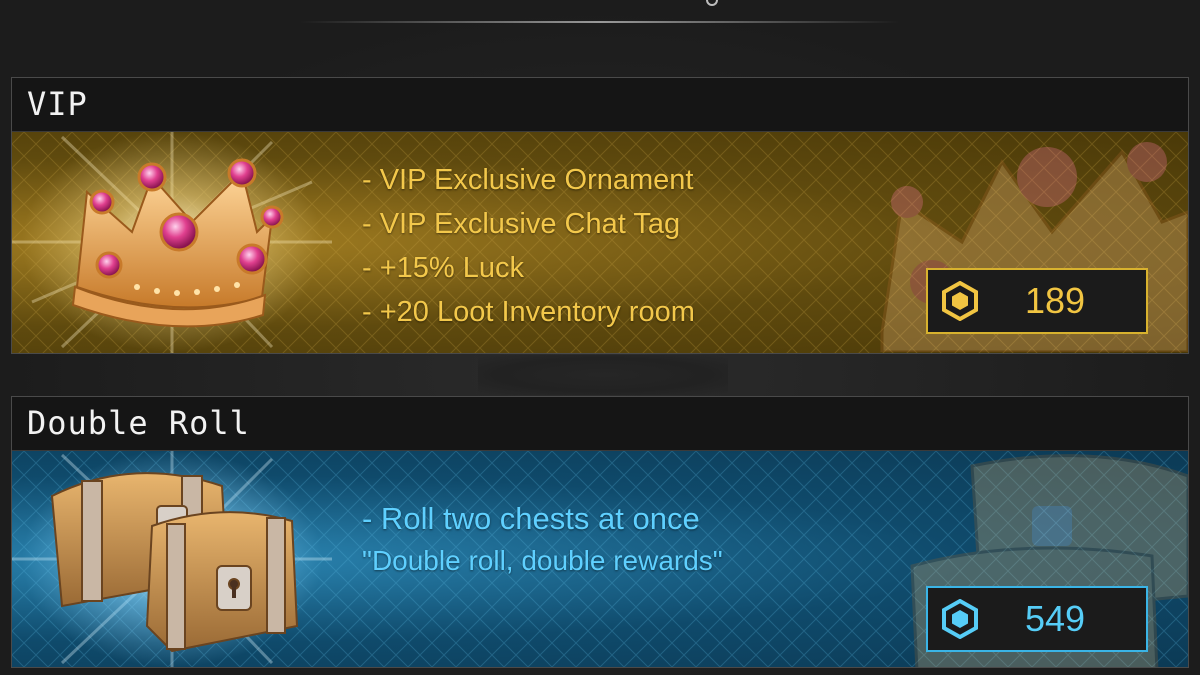  I want to click on top-divider, so click(600, 22).